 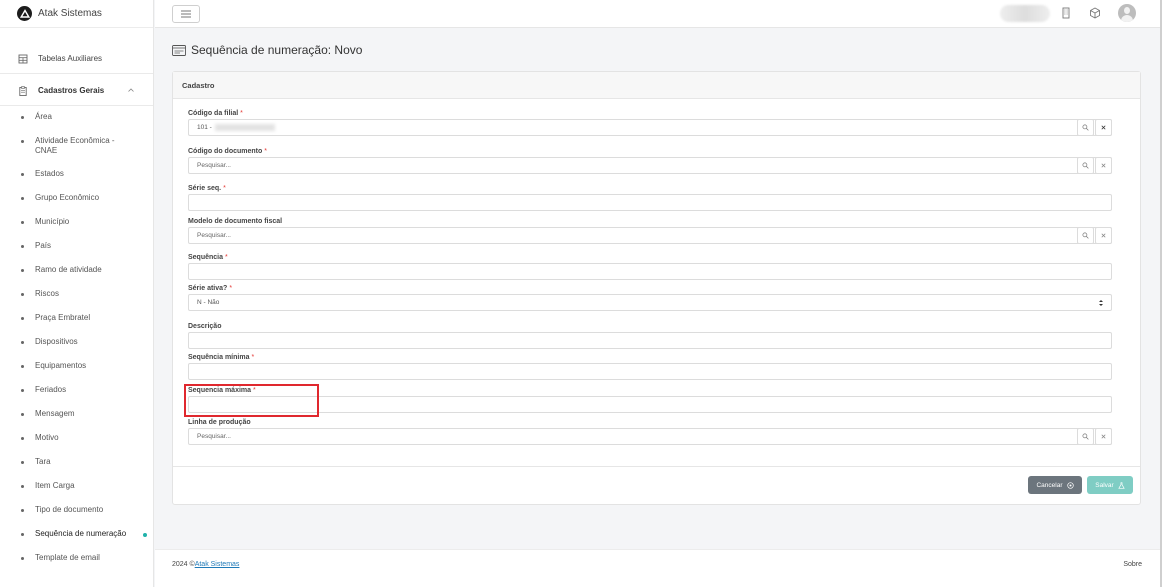 What do you see at coordinates (186, 14) in the screenshot?
I see `menu-toggle-button` at bounding box center [186, 14].